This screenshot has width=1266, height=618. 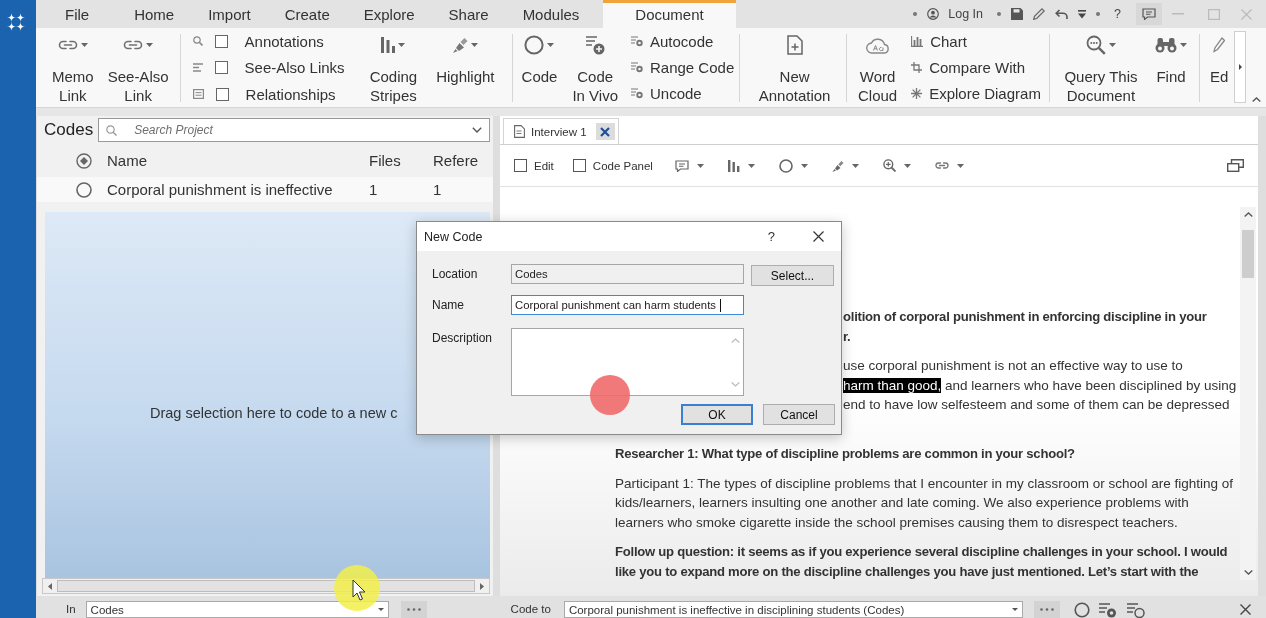 What do you see at coordinates (393, 67) in the screenshot?
I see `ribbon-button: Coding Stripes` at bounding box center [393, 67].